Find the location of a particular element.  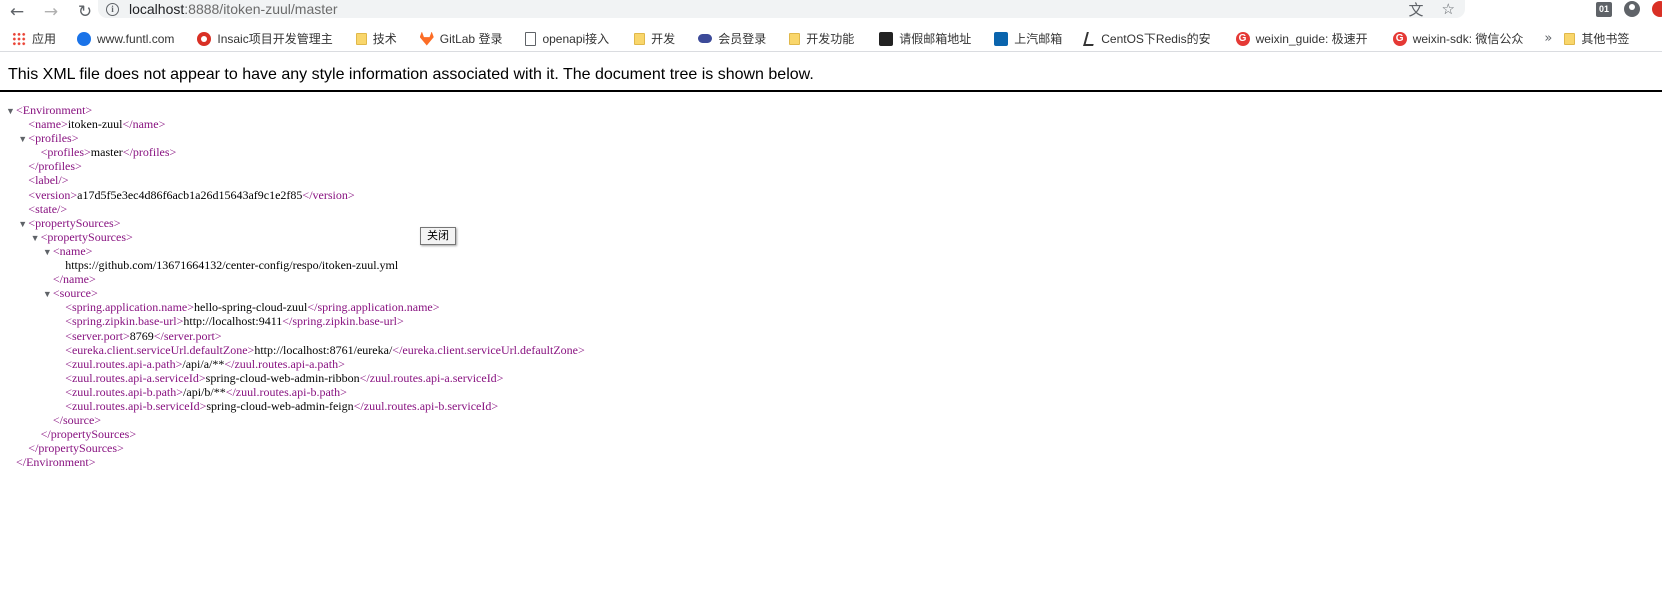

xml-text-value: /api/a/** is located at coordinates (203, 363).